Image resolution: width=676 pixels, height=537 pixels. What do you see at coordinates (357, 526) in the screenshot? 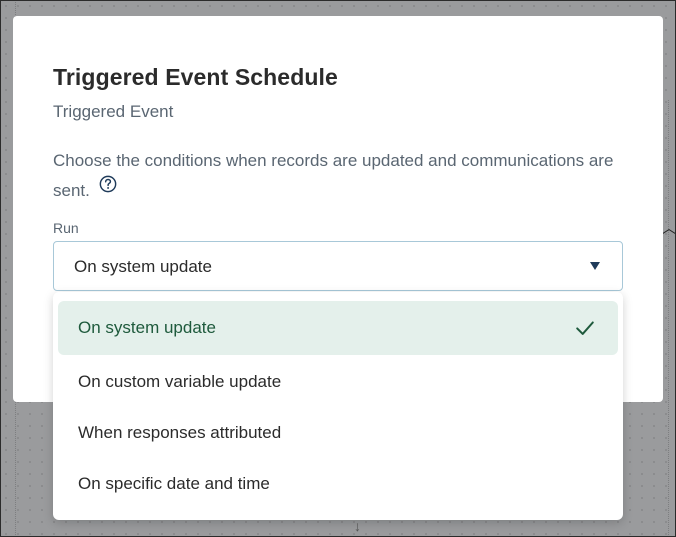
I see `down-arrow-icon: ↓` at bounding box center [357, 526].